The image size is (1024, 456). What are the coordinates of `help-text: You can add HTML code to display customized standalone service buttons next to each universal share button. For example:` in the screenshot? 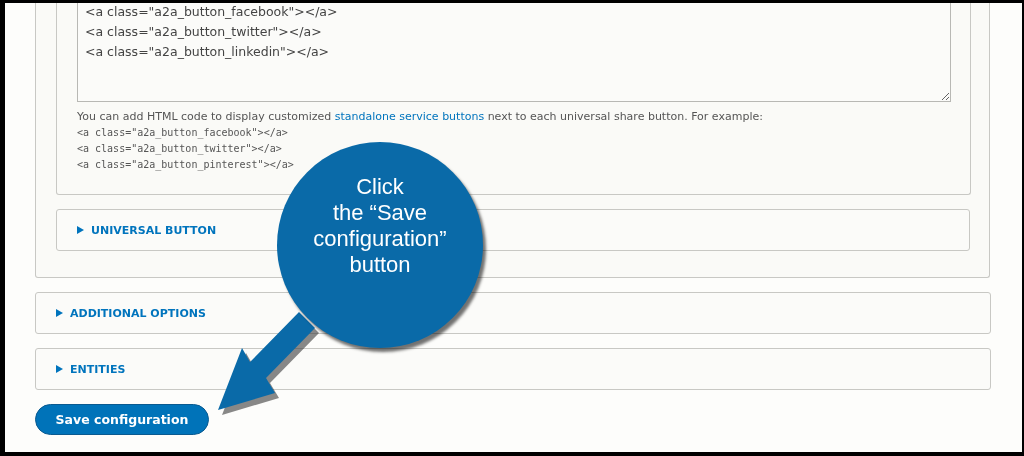 It's located at (420, 117).